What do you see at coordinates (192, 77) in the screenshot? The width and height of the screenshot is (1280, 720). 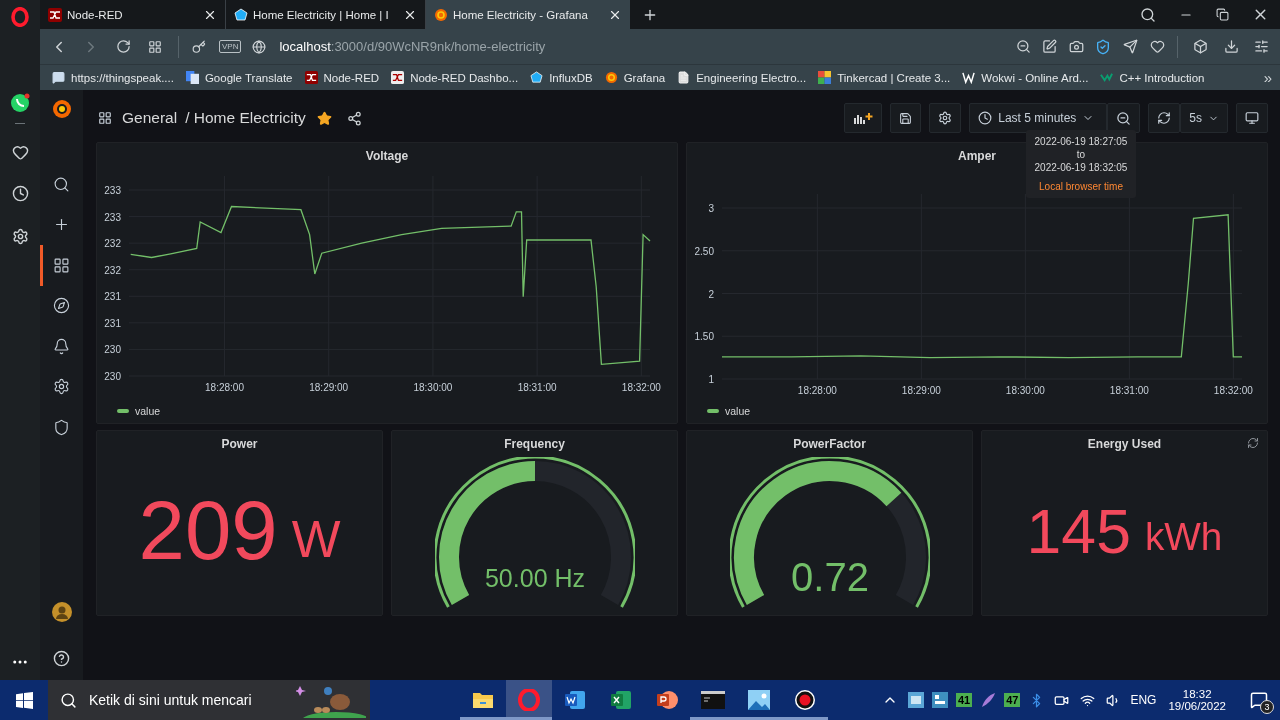 I see `translate-icon` at bounding box center [192, 77].